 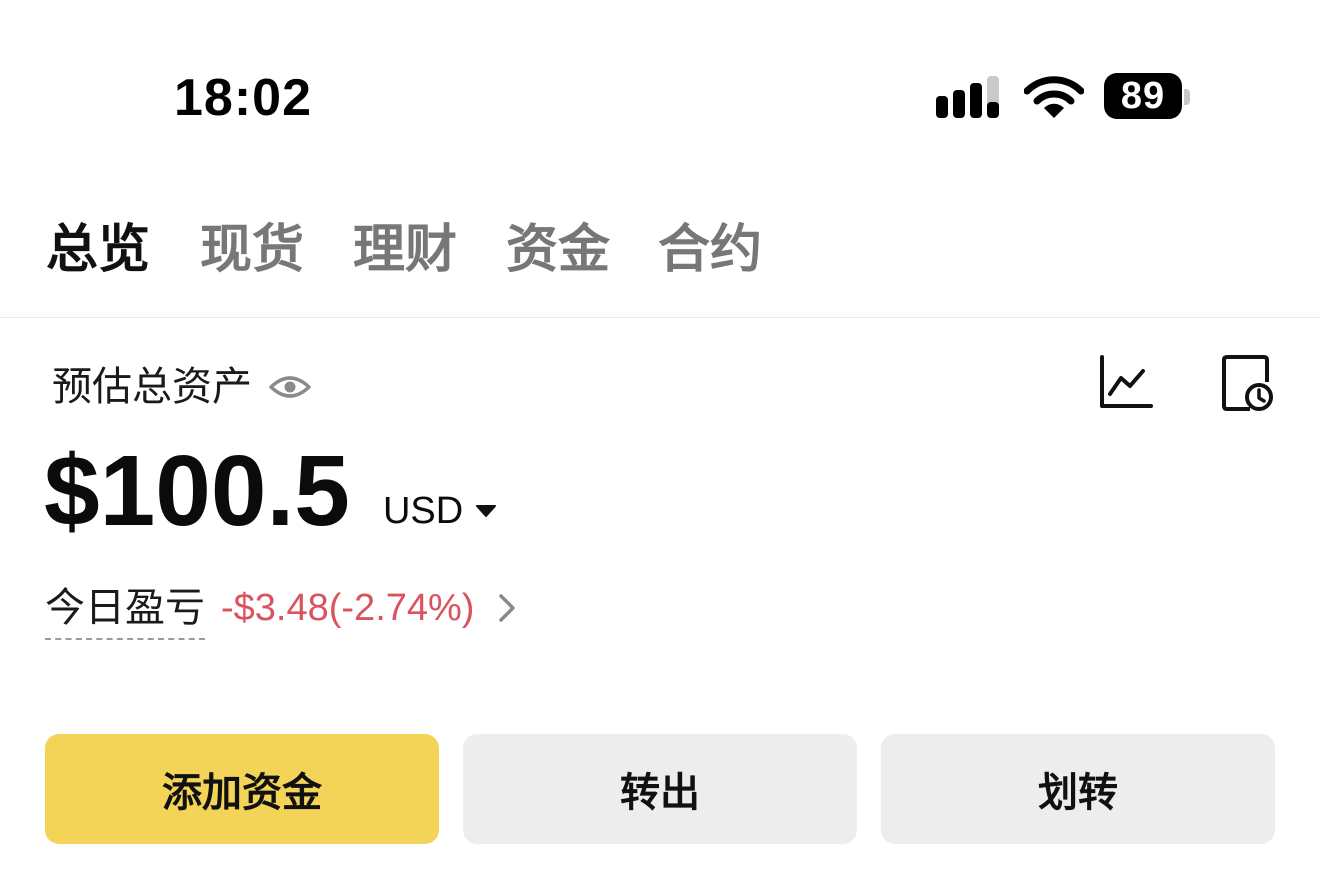 I want to click on eye-icon, so click(x=290, y=387).